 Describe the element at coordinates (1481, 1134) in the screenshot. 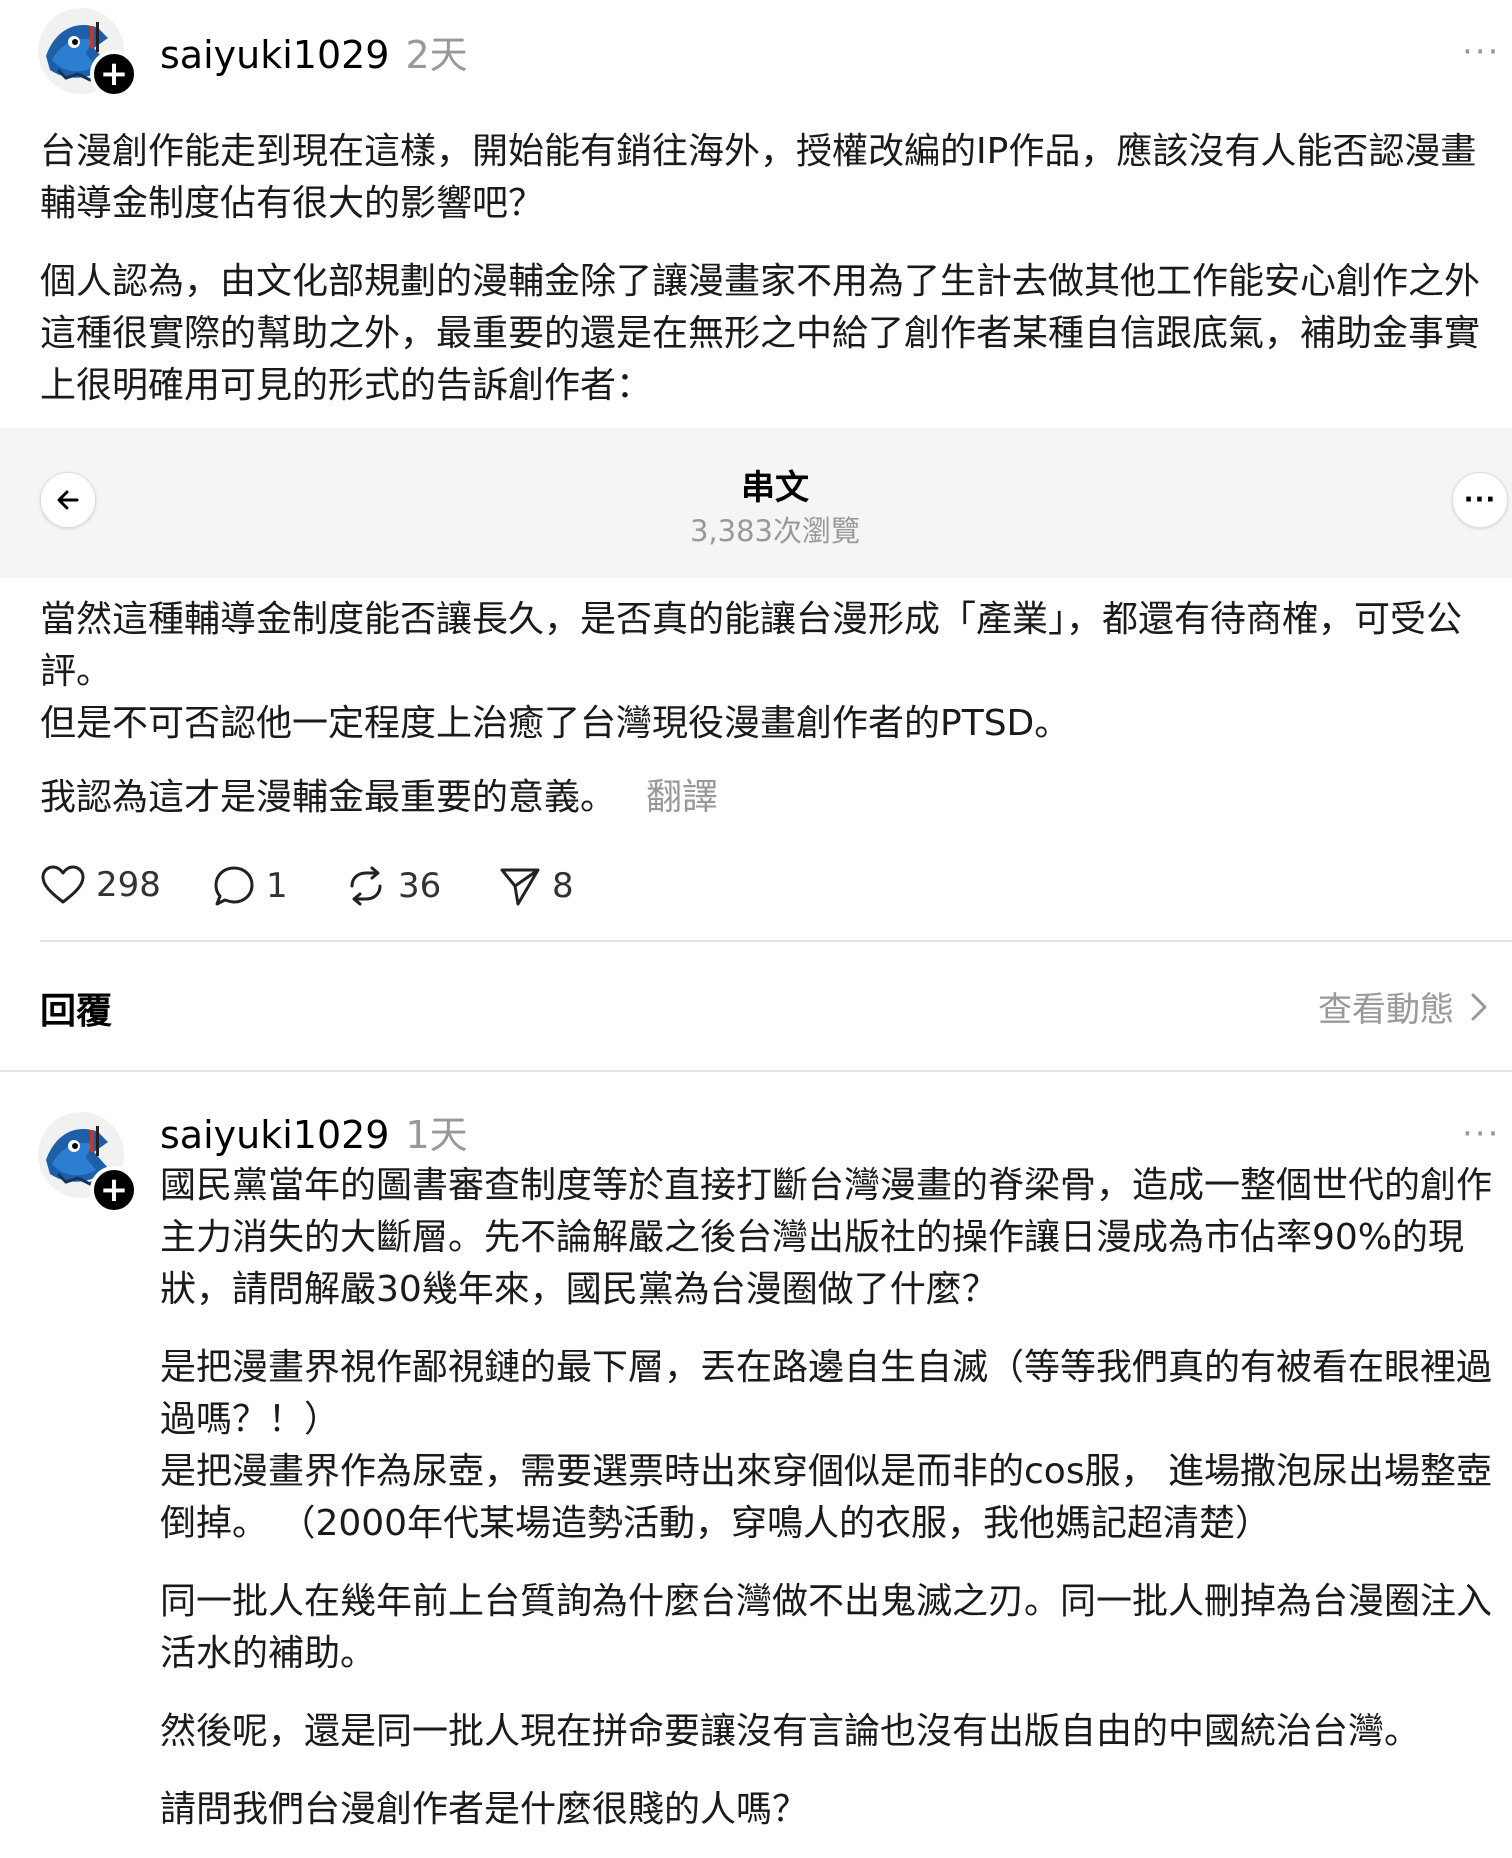

I see `reply-more-icon: ···` at that location.